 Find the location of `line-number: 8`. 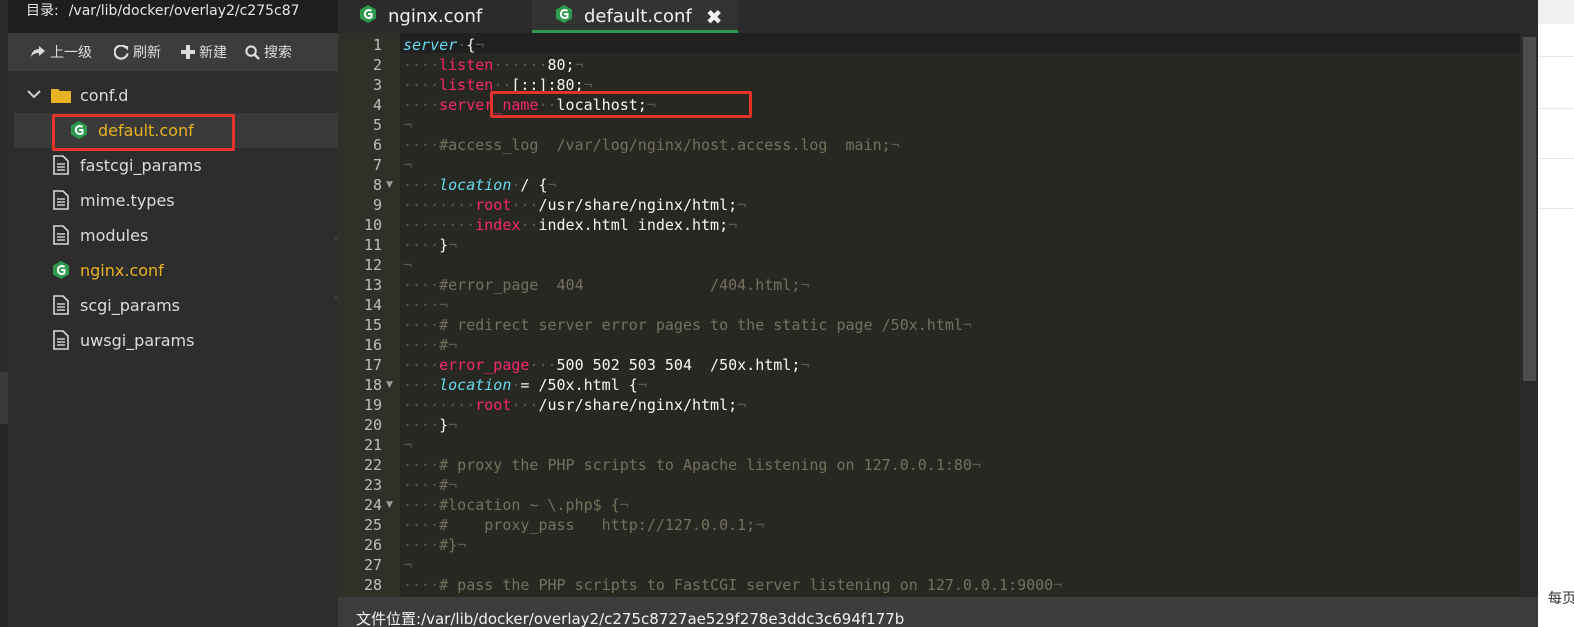

line-number: 8 is located at coordinates (377, 185).